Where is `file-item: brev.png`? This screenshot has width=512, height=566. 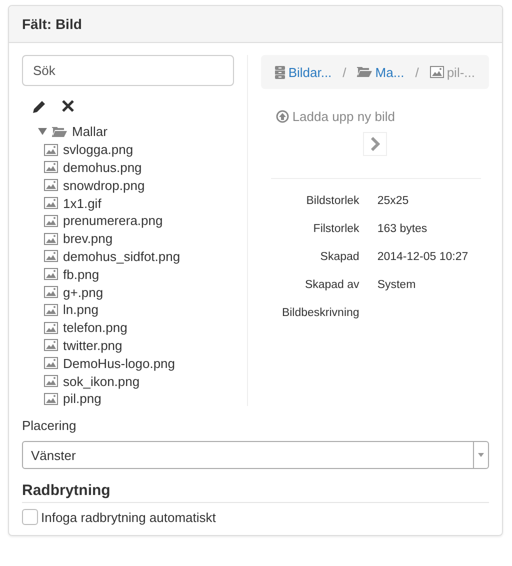
file-item: brev.png is located at coordinates (88, 238).